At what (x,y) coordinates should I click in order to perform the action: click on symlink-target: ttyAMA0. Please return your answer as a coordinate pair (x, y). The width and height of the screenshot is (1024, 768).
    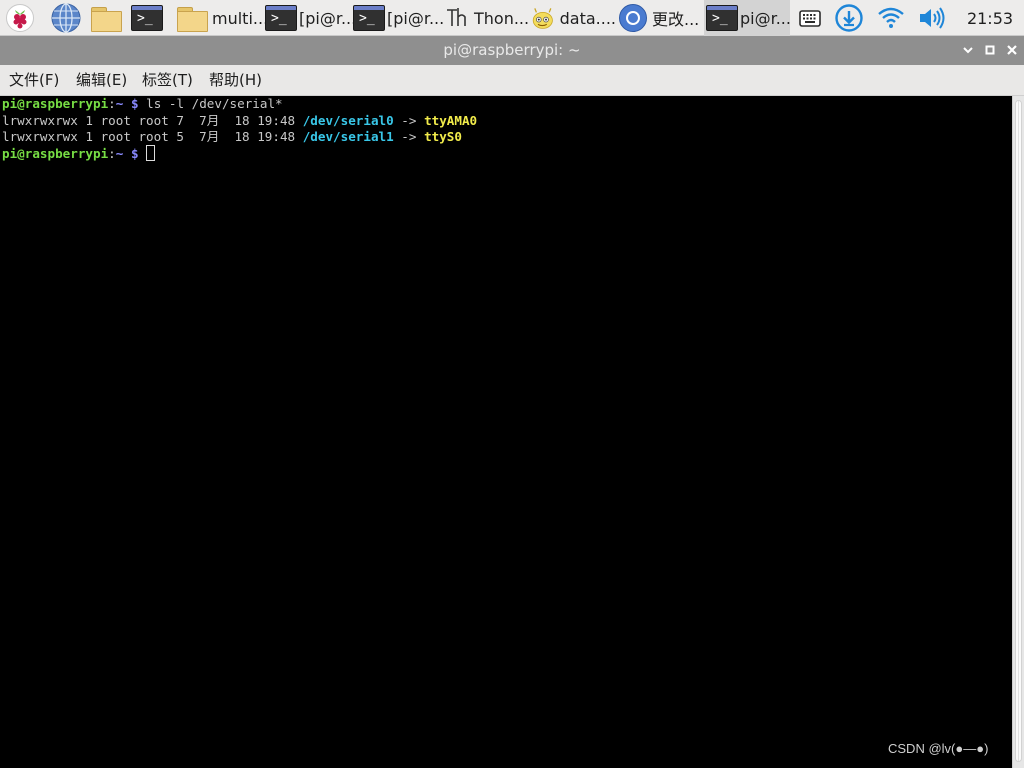
    Looking at the image, I should click on (451, 120).